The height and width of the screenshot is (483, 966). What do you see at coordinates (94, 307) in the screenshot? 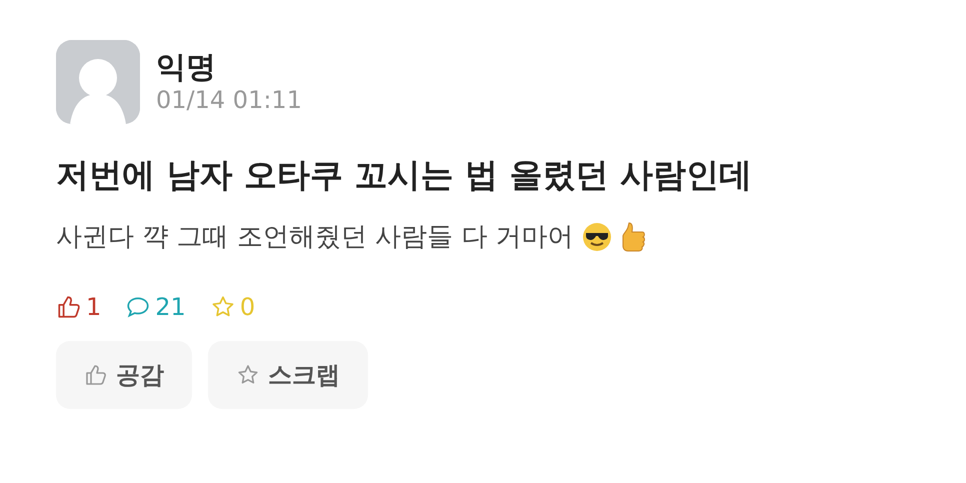
I see `like-count: 1` at bounding box center [94, 307].